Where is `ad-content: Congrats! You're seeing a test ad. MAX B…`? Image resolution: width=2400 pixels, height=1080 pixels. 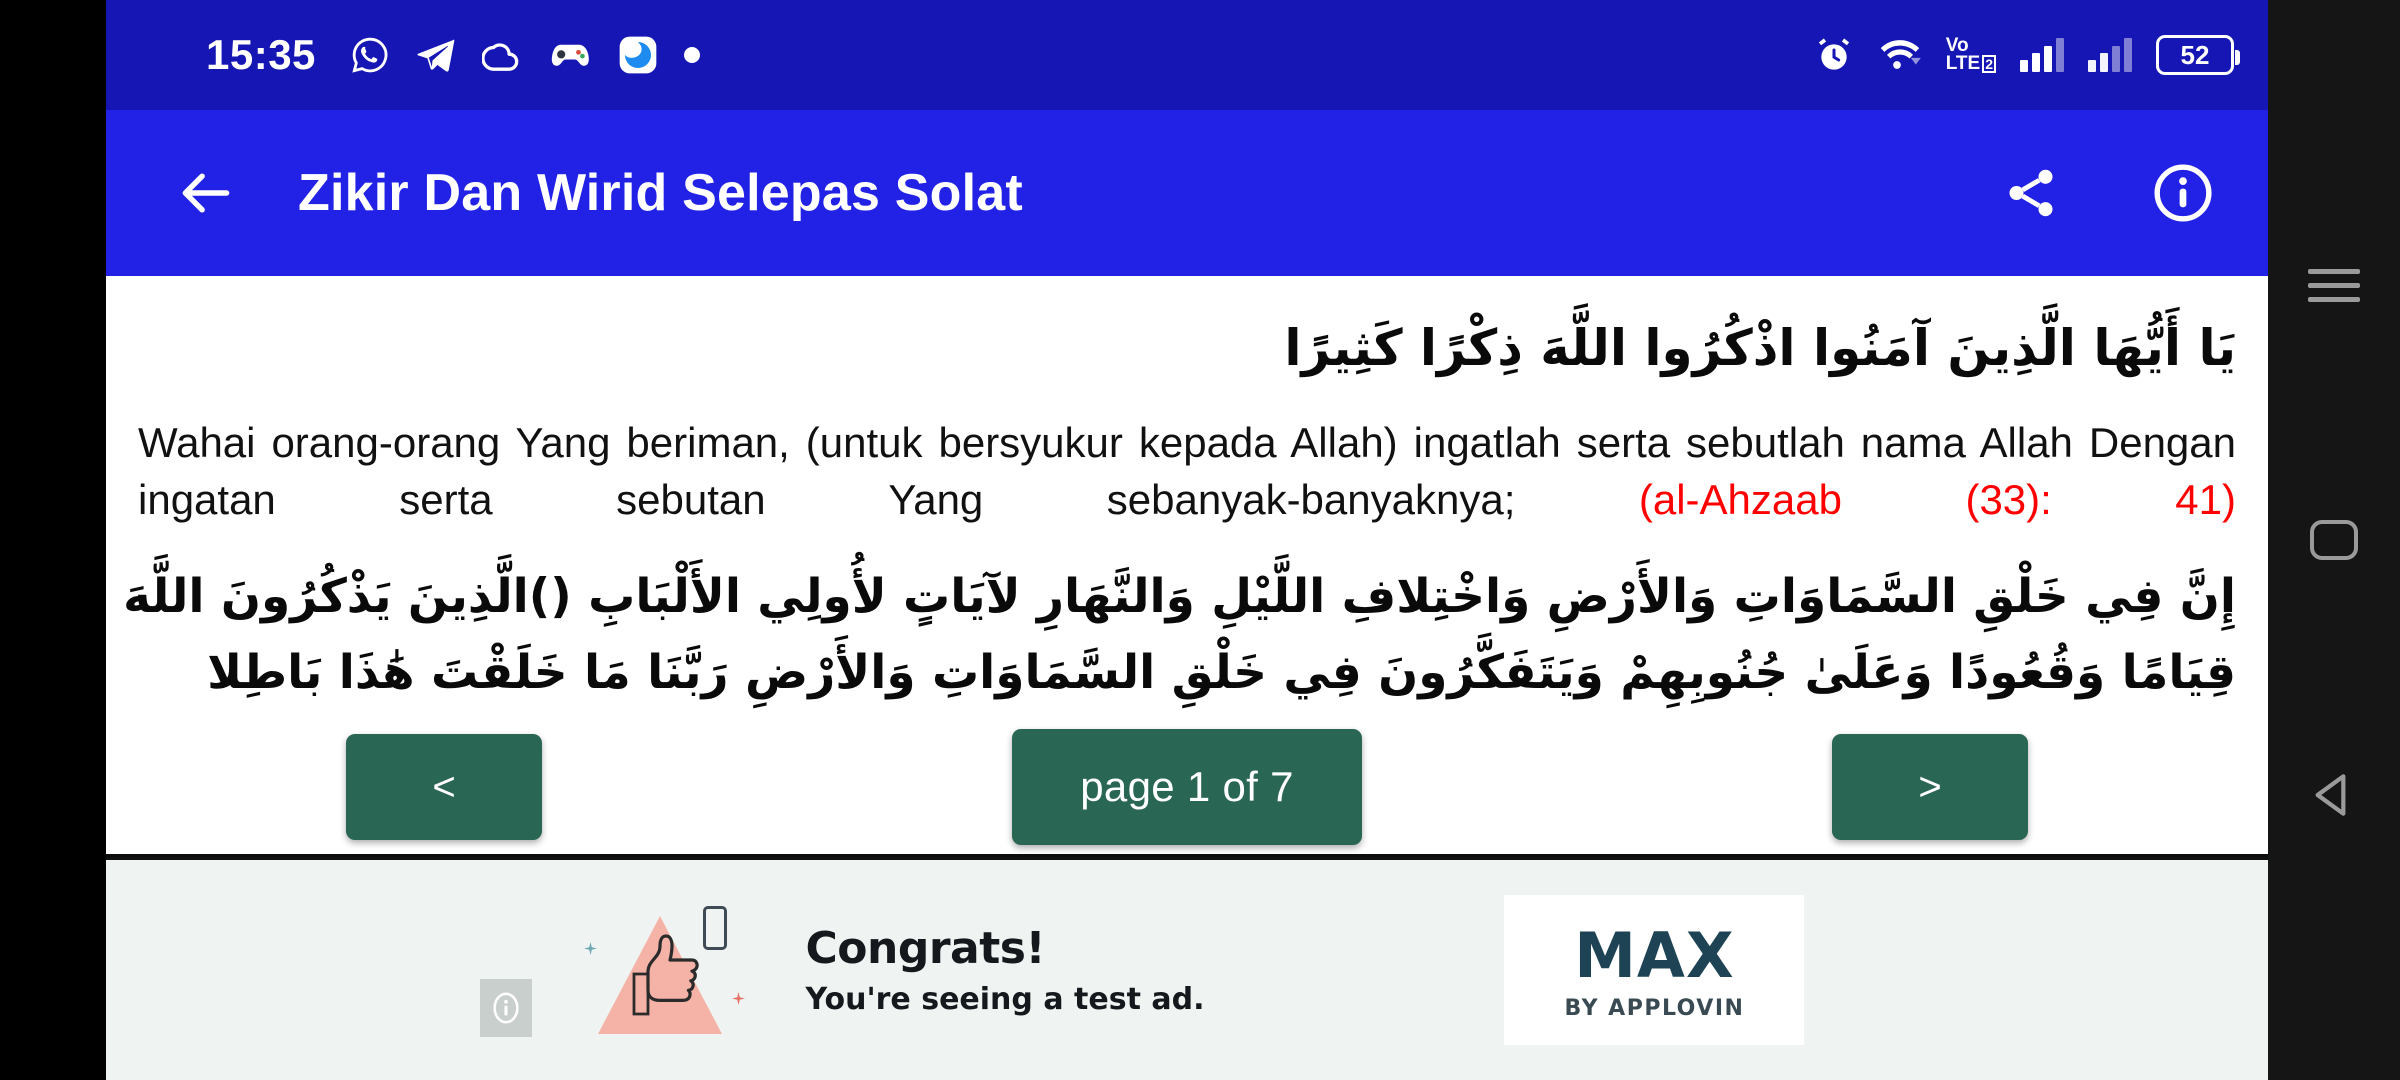 ad-content: Congrats! You're seeing a test ad. MAX B… is located at coordinates (1142, 970).